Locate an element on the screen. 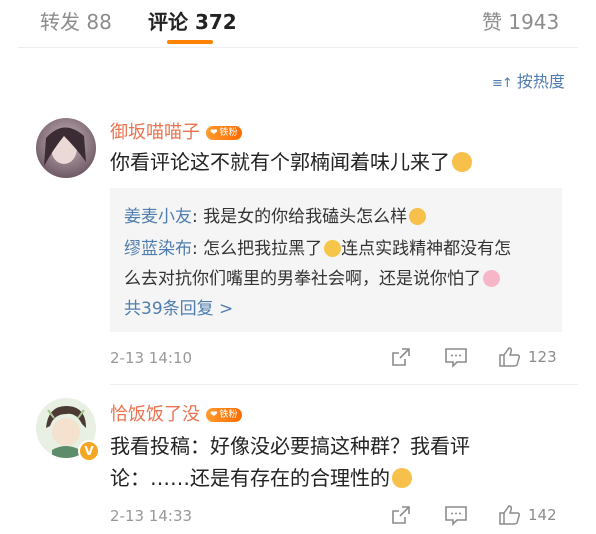 Image resolution: width=596 pixels, height=534 pixels. tab-reposts-count: 88 is located at coordinates (99, 22).